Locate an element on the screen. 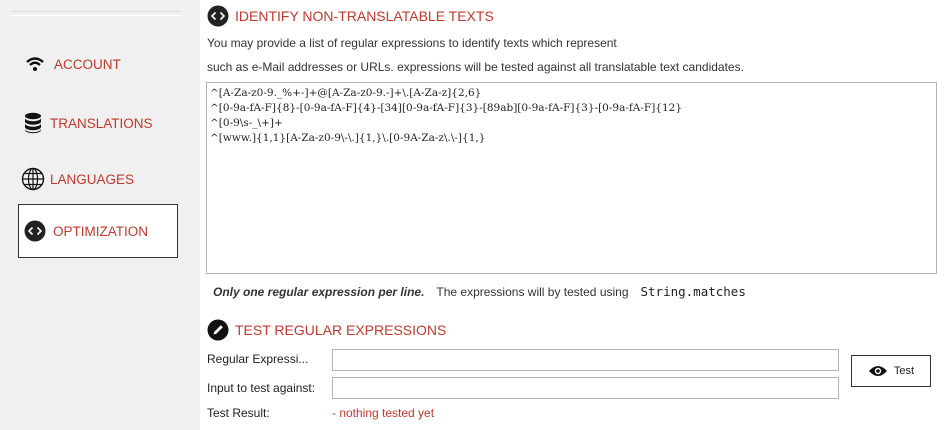 This screenshot has width=946, height=430. globe-icon is located at coordinates (33, 179).